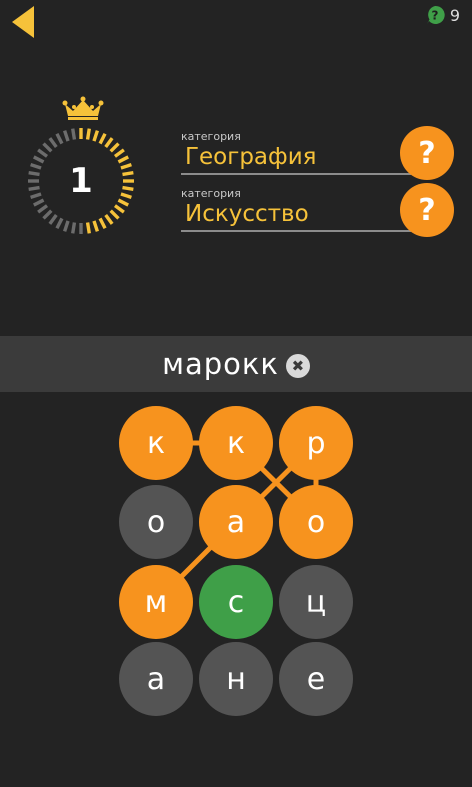 This screenshot has height=787, width=472. Describe the element at coordinates (316, 443) in the screenshot. I see `letter-tile: р` at that location.